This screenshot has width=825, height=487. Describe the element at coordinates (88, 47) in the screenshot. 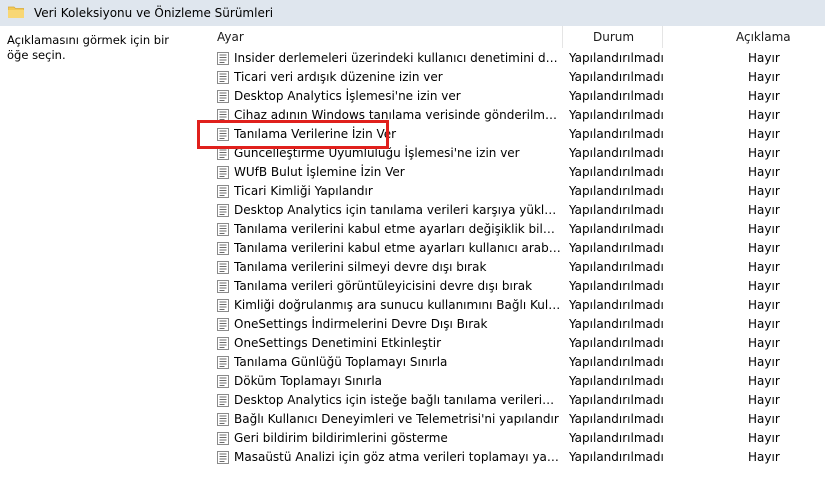

I see `description-text: Açıklamasını görmek için bir öğe seçin.` at that location.